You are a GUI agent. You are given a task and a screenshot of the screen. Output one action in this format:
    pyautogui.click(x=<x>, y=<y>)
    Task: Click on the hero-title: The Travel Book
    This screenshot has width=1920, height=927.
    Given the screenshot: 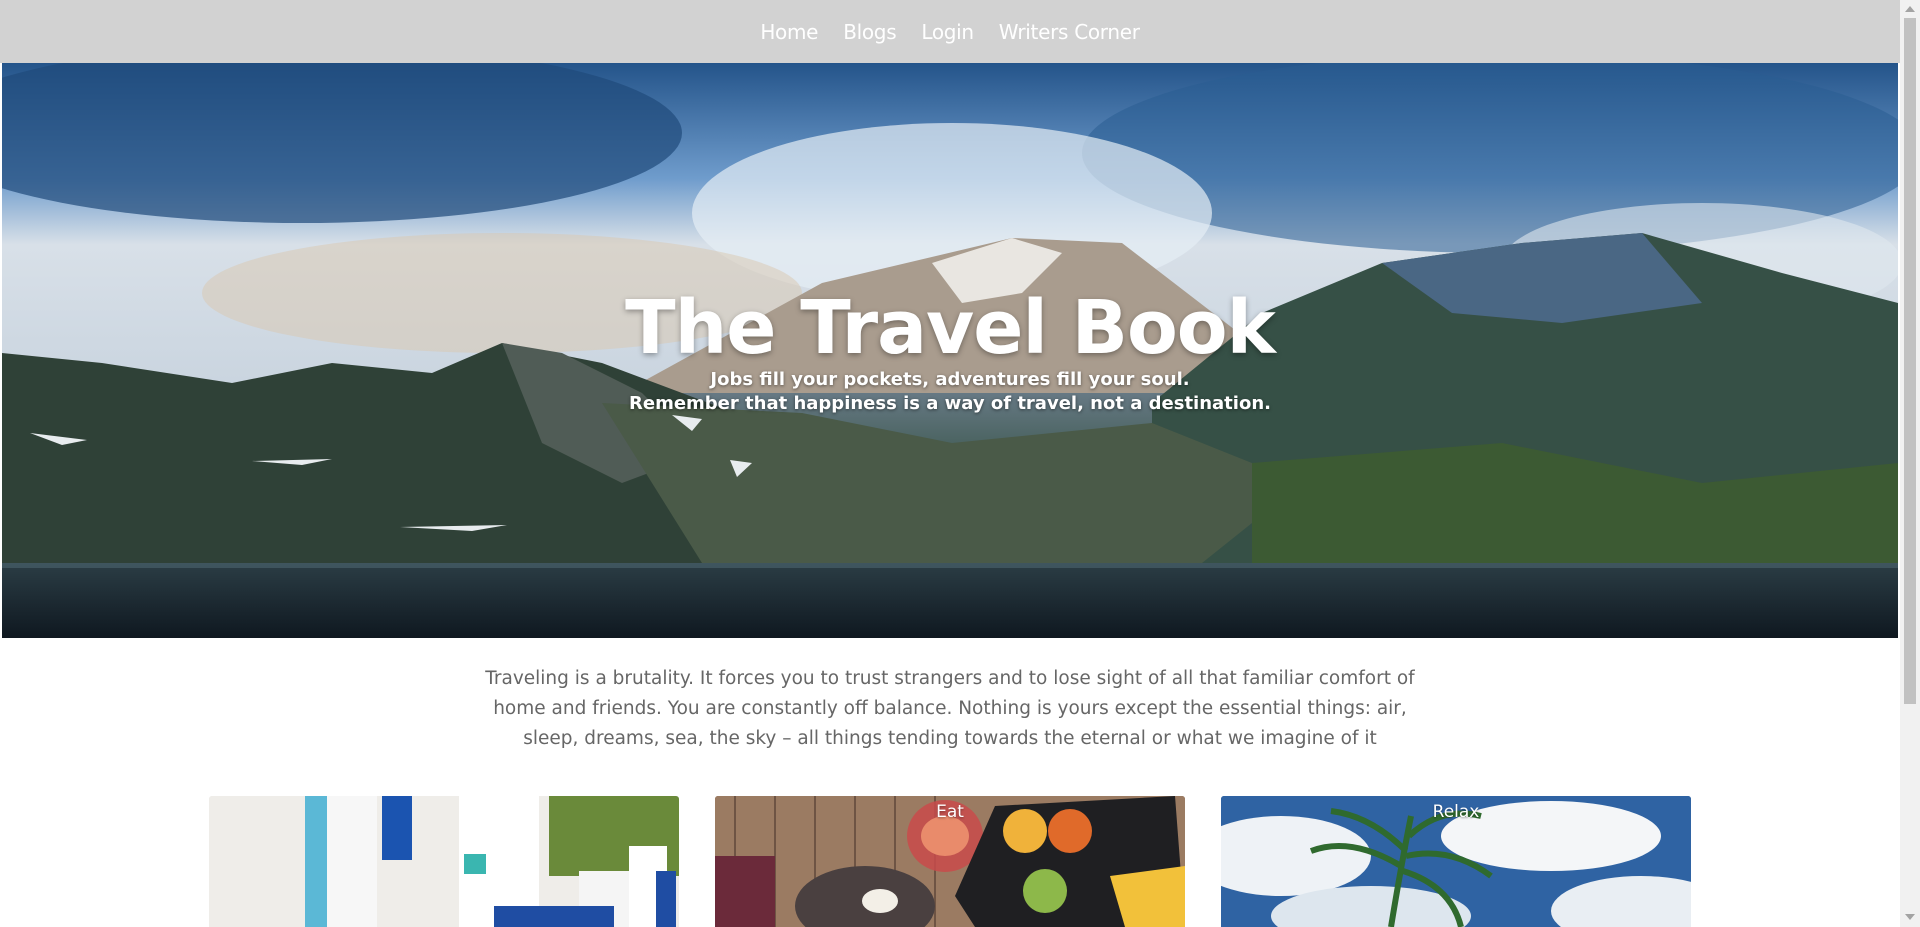 What is the action you would take?
    pyautogui.click(x=950, y=328)
    